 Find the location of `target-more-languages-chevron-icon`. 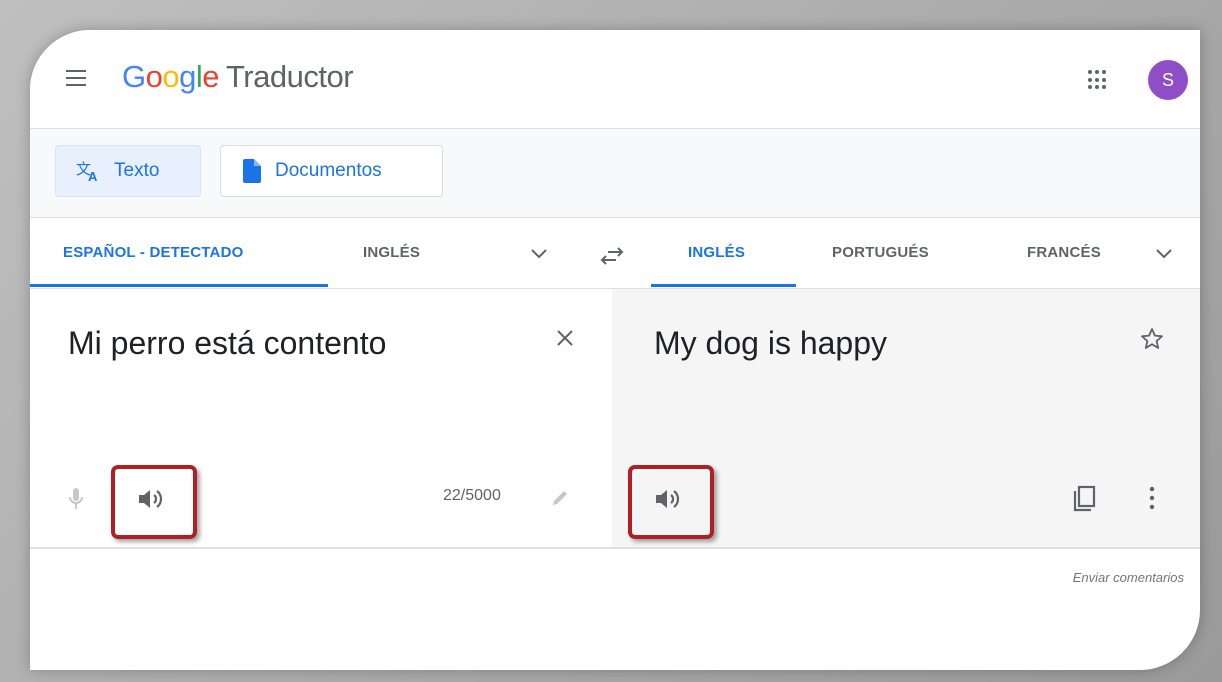

target-more-languages-chevron-icon is located at coordinates (1164, 254).